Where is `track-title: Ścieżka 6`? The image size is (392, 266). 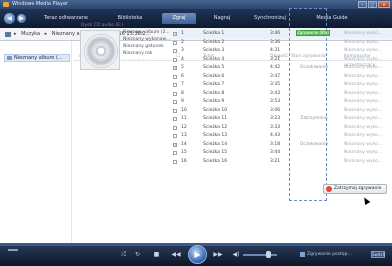
track-title: Ścieżka 6 is located at coordinates (214, 76).